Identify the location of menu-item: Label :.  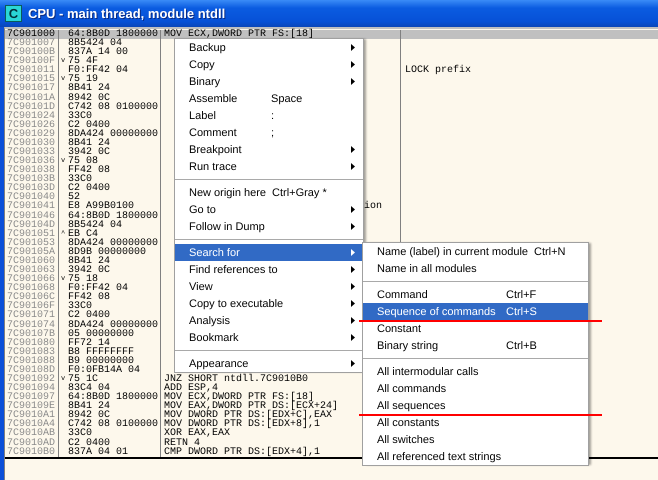
(269, 115).